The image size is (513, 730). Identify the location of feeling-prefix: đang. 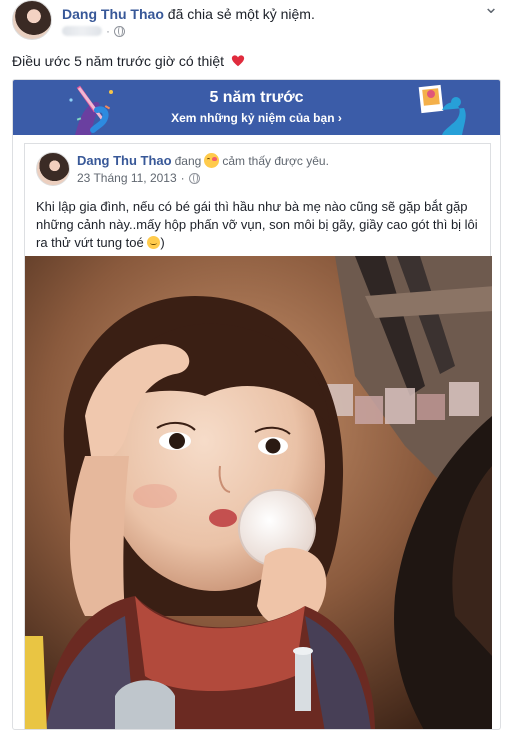
(188, 160).